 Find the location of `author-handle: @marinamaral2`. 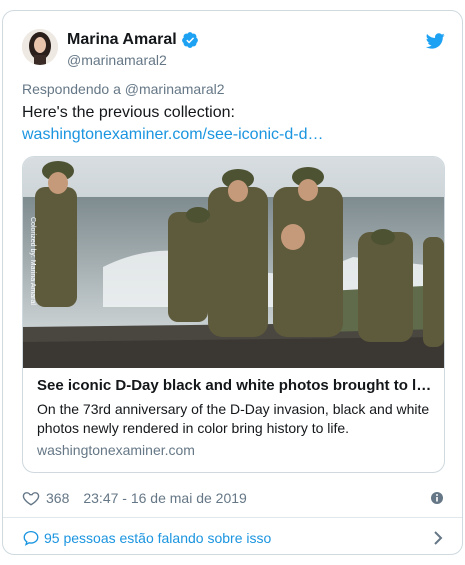

author-handle: @marinamaral2 is located at coordinates (117, 60).